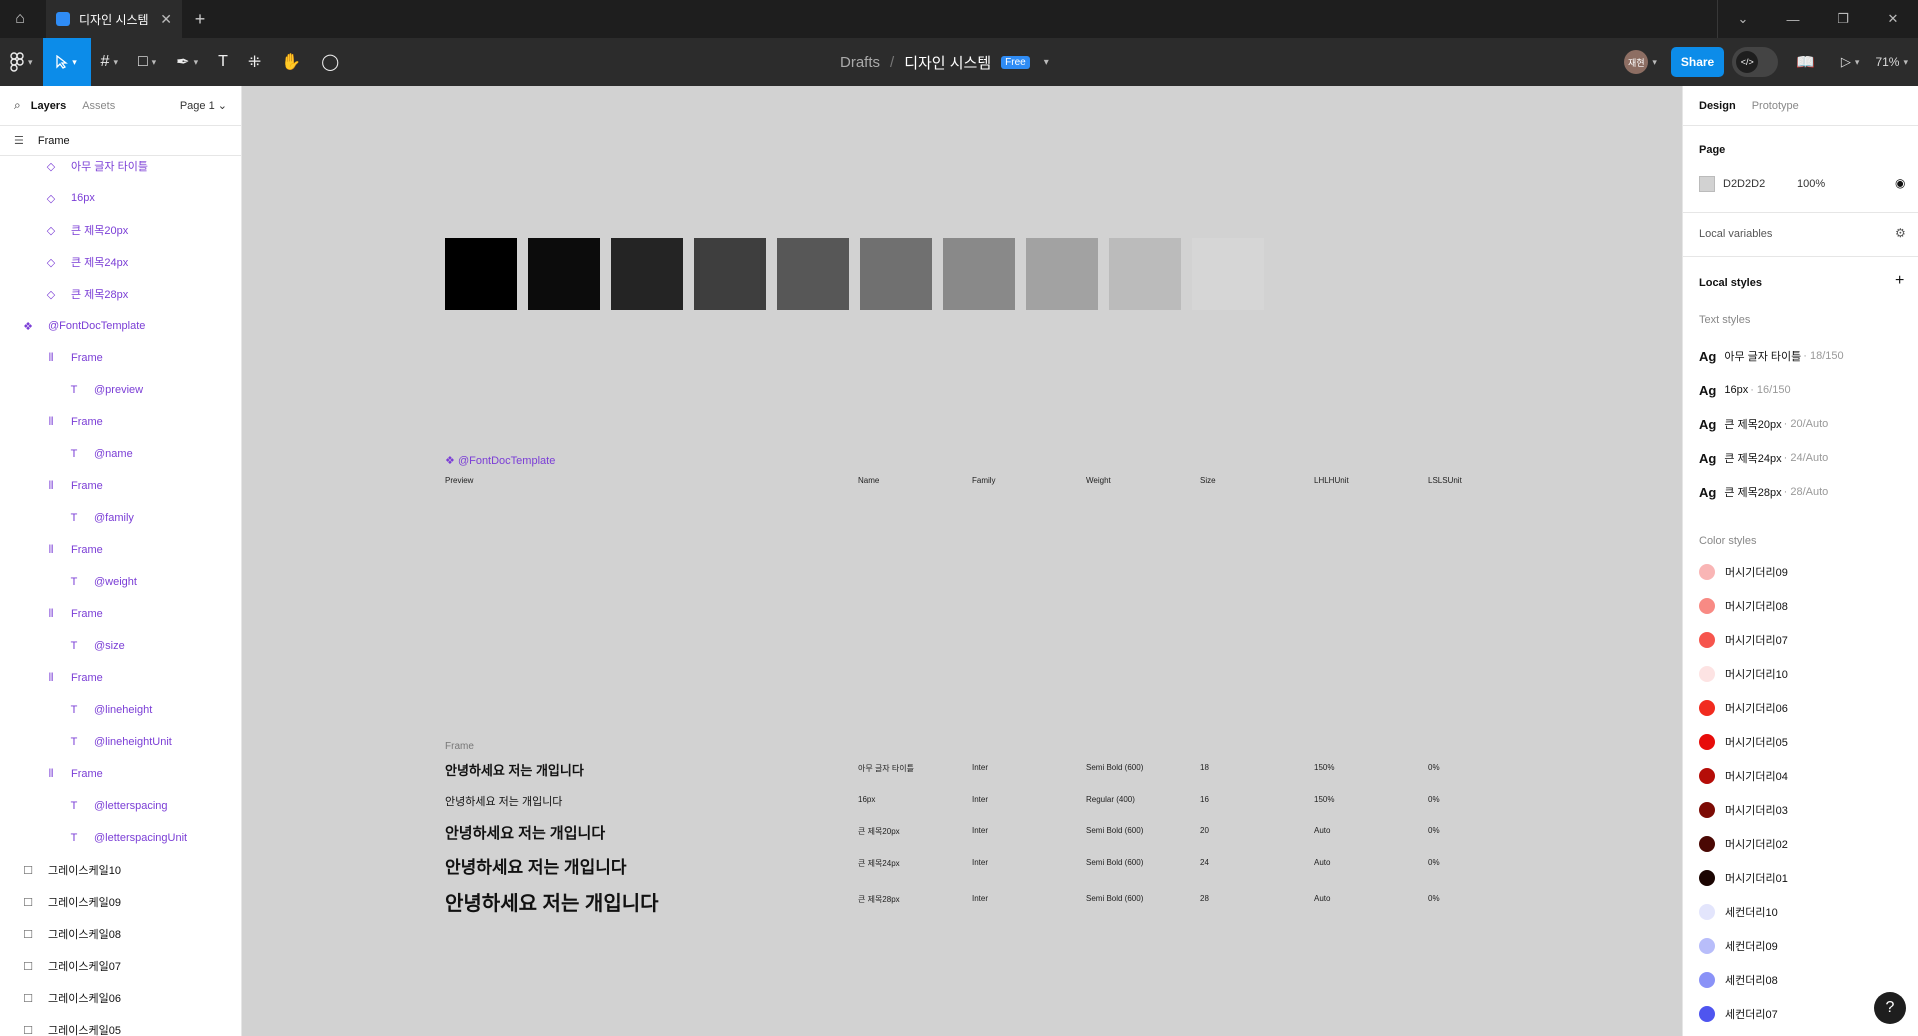 This screenshot has width=1918, height=1036. What do you see at coordinates (879, 863) in the screenshot?
I see `cell-name: 큰 제목24px` at bounding box center [879, 863].